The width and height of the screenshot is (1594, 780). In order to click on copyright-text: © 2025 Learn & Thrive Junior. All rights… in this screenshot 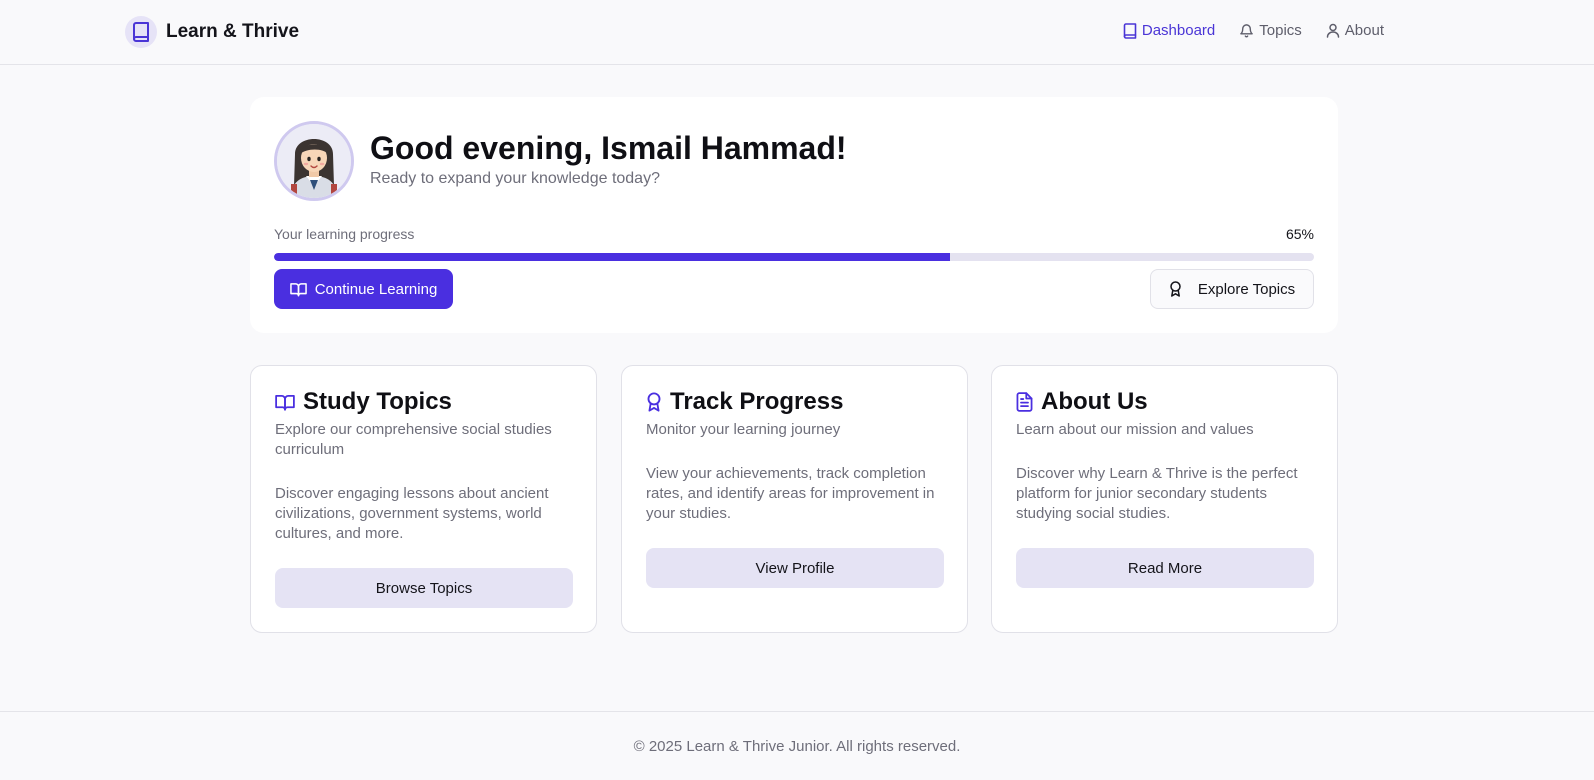, I will do `click(797, 746)`.